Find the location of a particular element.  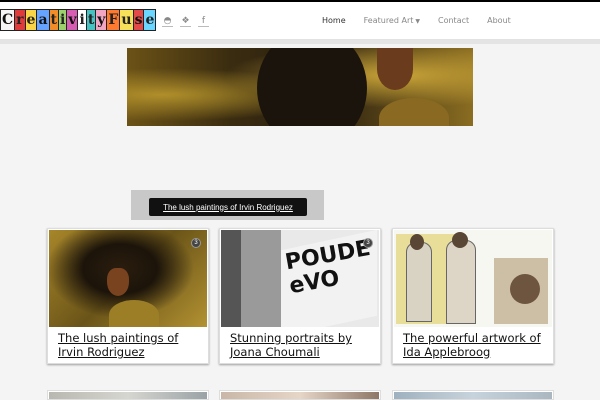

nav-item-about: About is located at coordinates (499, 20).